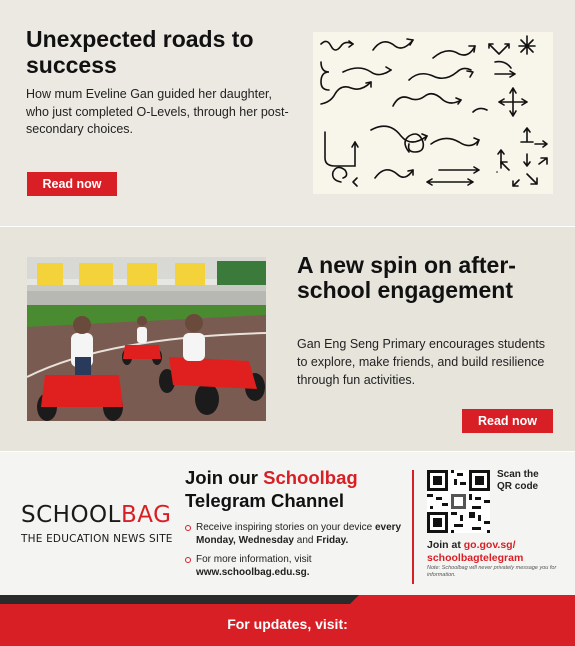  Describe the element at coordinates (146, 339) in the screenshot. I see `children-on-go-karts-photo` at that location.